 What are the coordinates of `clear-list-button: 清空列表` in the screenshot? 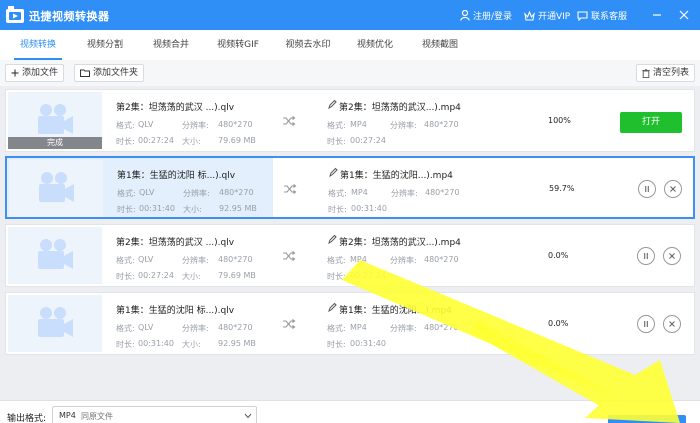 It's located at (666, 73).